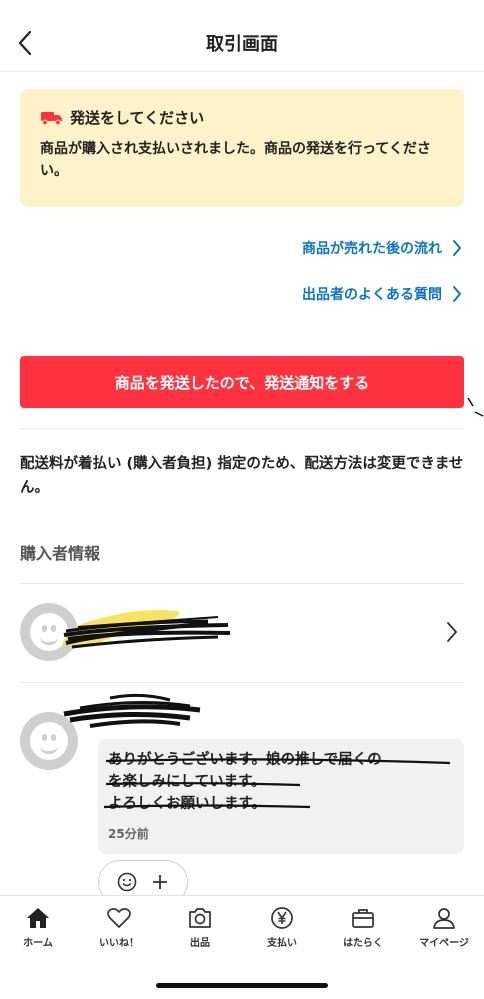 The height and width of the screenshot is (999, 484). Describe the element at coordinates (282, 943) in the screenshot. I see `tab-label: 支払い` at that location.